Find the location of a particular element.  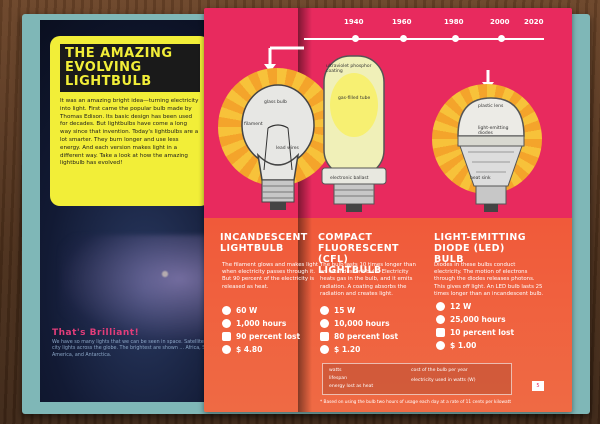

part-label: gas-filled tube is located at coordinates (354, 98).